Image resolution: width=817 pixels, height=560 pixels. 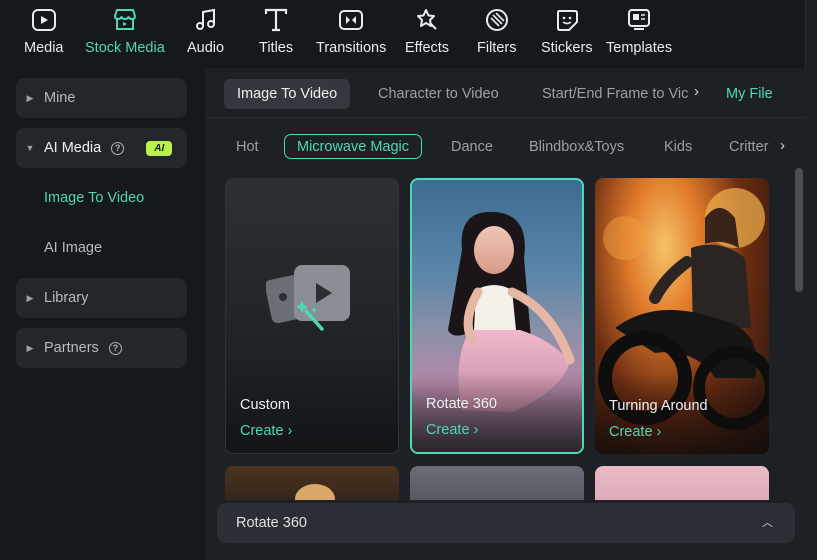 I want to click on tab-image-to-video: Image To Video, so click(x=287, y=94).